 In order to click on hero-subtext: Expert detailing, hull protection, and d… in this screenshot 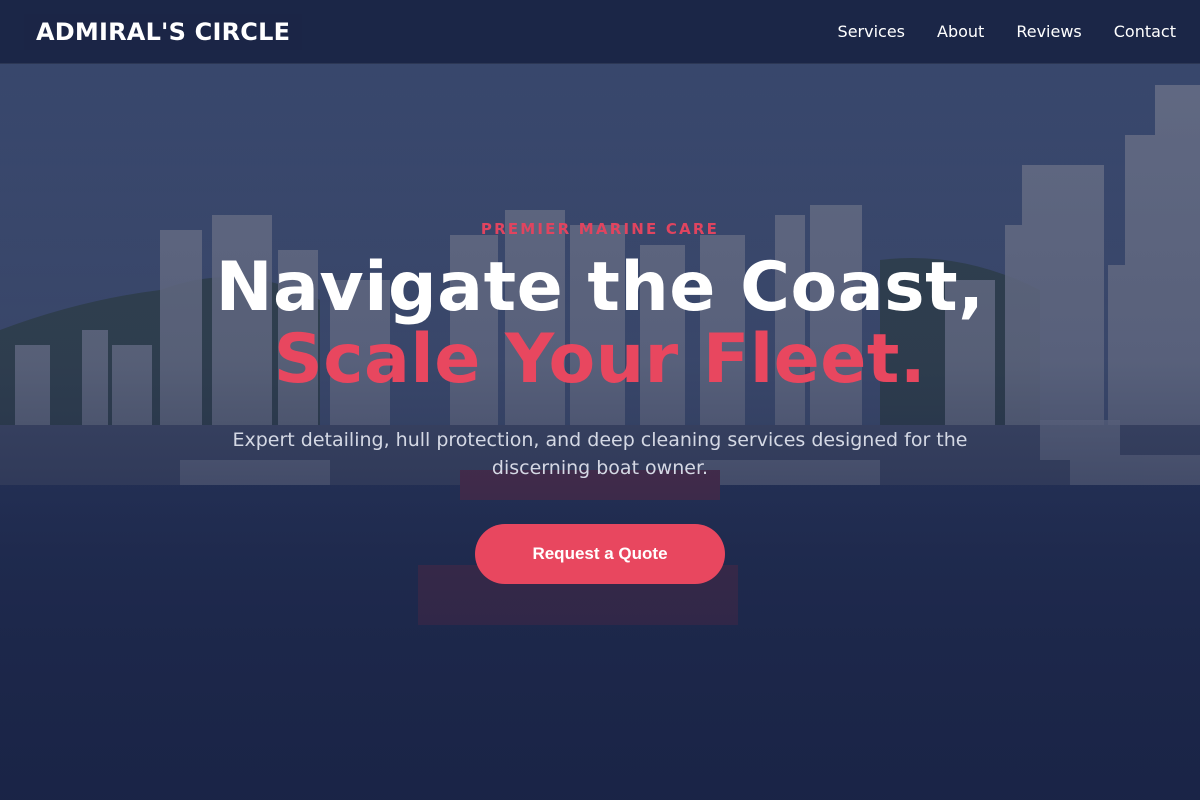, I will do `click(600, 454)`.